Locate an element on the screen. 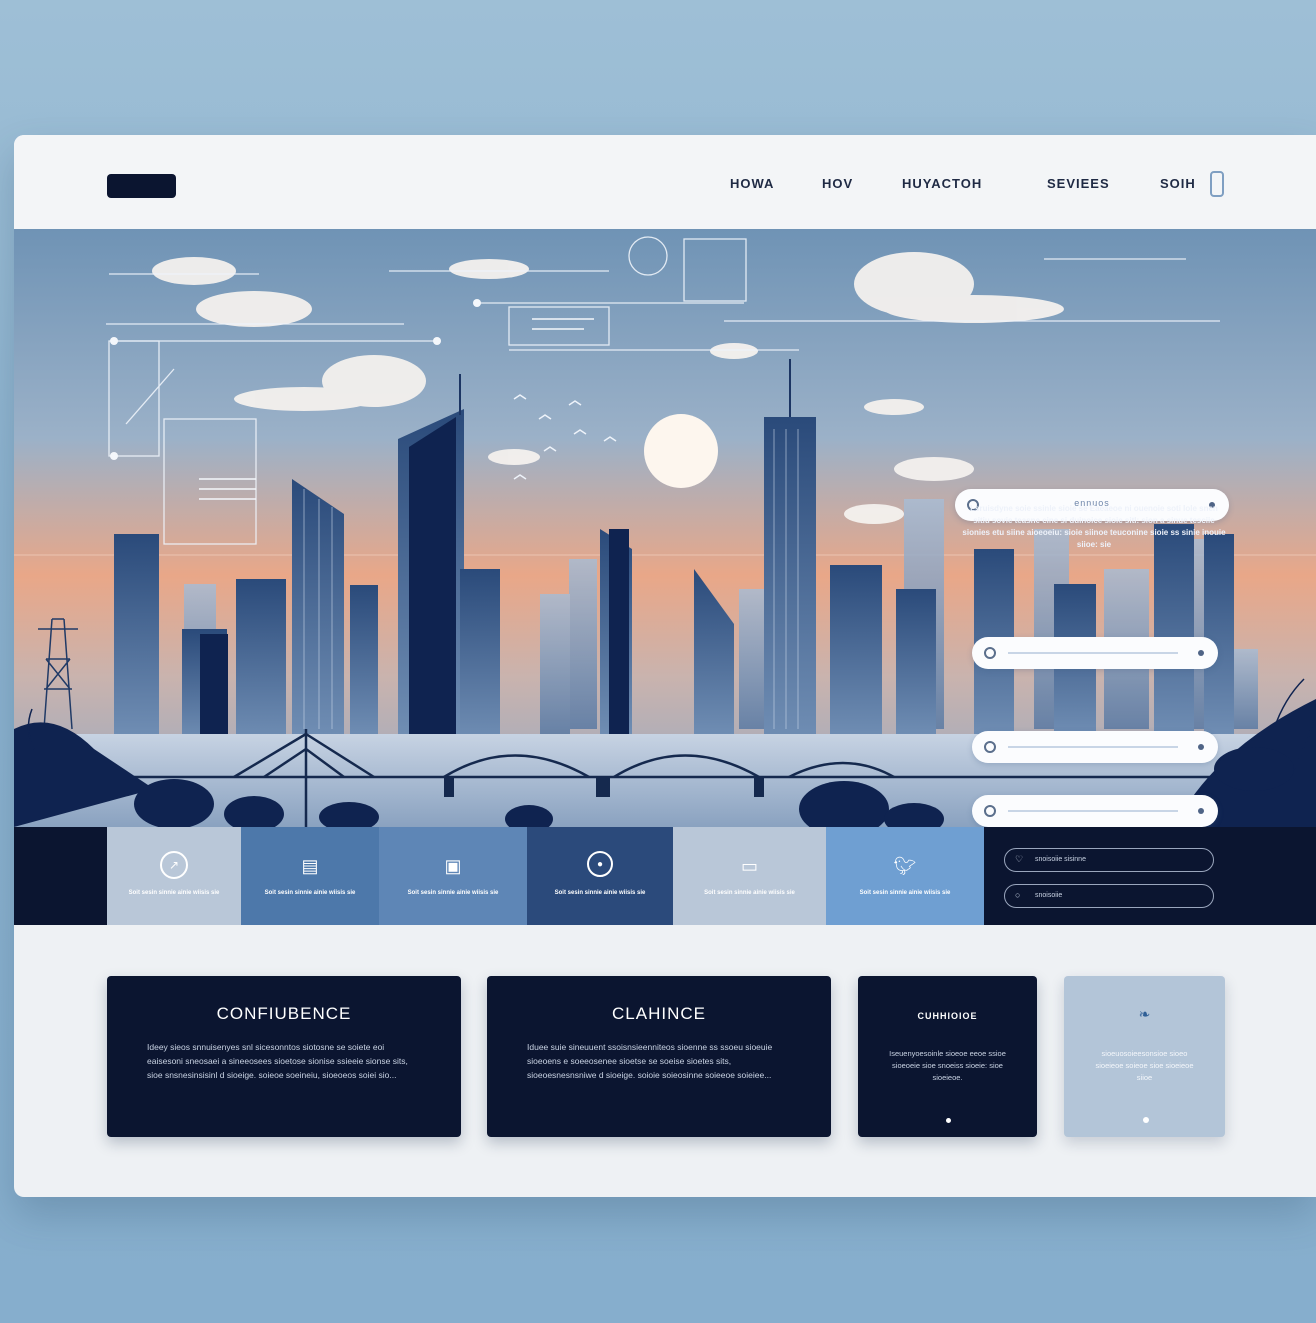 The height and width of the screenshot is (1323, 1316). search-icon: ○ is located at coordinates (1018, 895).